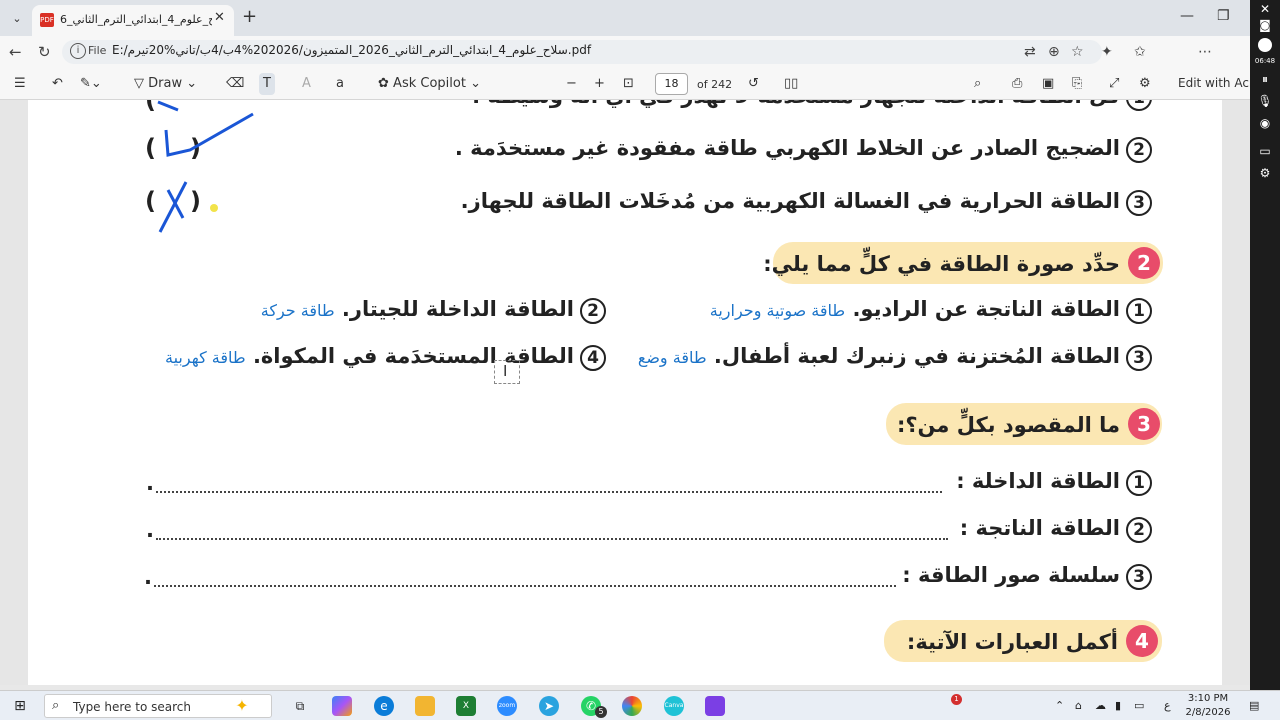 The width and height of the screenshot is (1280, 720). I want to click on number-circle: 4, so click(593, 358).